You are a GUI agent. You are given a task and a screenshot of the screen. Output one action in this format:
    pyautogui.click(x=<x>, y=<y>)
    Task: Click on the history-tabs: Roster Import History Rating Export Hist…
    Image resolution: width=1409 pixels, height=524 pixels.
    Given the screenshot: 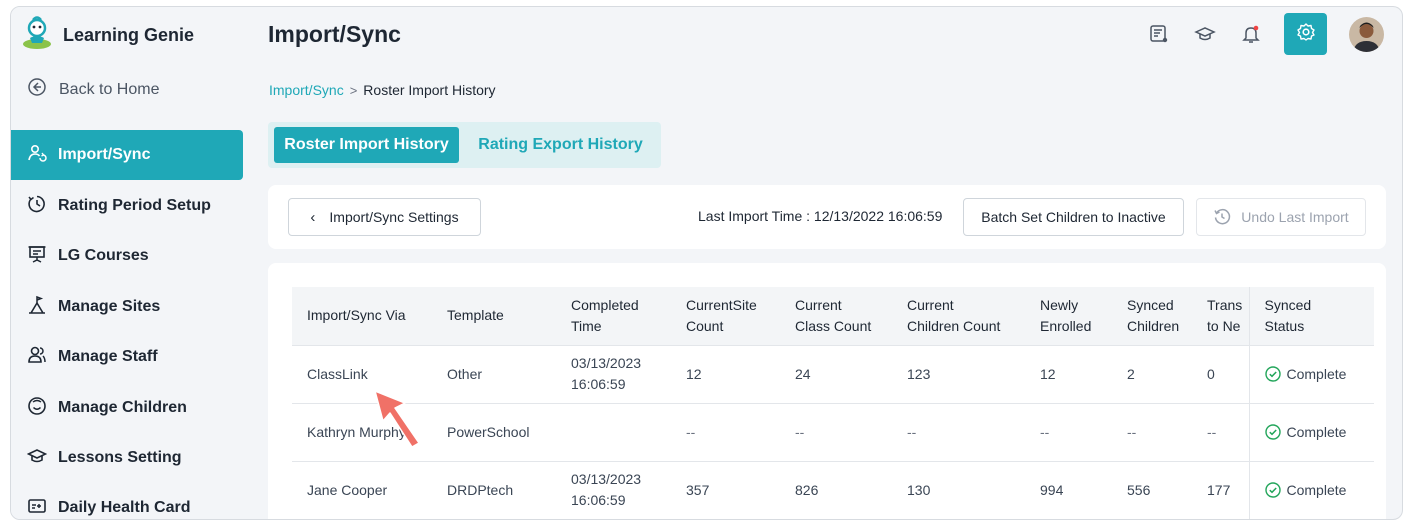 What is the action you would take?
    pyautogui.click(x=464, y=145)
    